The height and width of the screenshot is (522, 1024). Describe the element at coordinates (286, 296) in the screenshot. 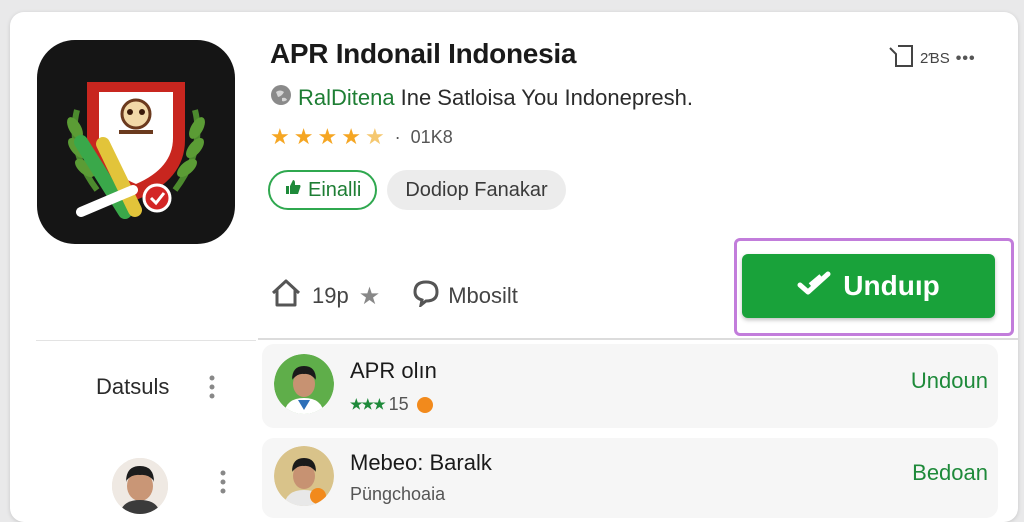

I see `home-icon` at that location.